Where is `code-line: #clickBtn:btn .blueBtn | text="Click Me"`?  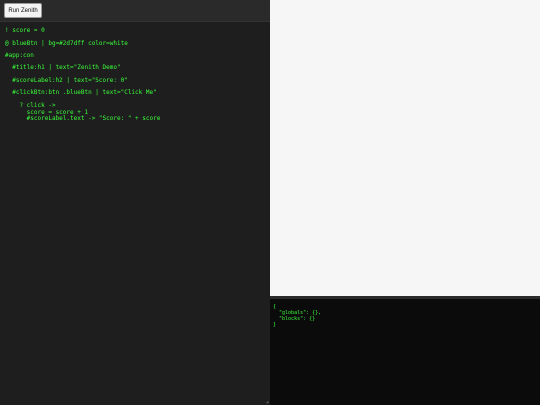
code-line: #clickBtn:btn .blueBtn | text="Click Me" is located at coordinates (81, 92).